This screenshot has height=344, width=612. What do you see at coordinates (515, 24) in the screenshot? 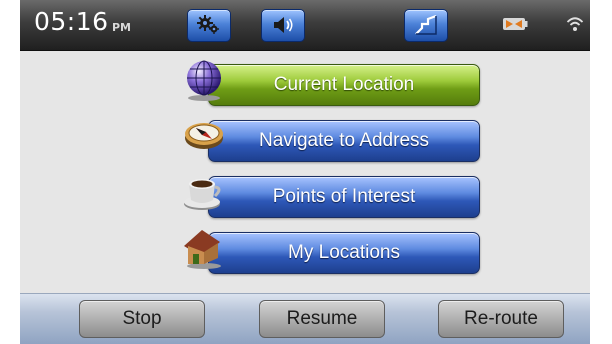
I see `battery-icon` at bounding box center [515, 24].